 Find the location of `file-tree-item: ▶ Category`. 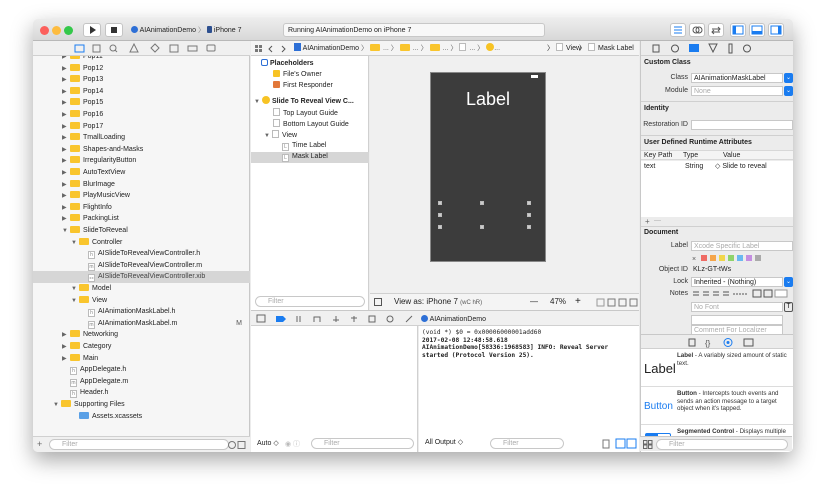

file-tree-item: ▶ Category is located at coordinates (141, 347).